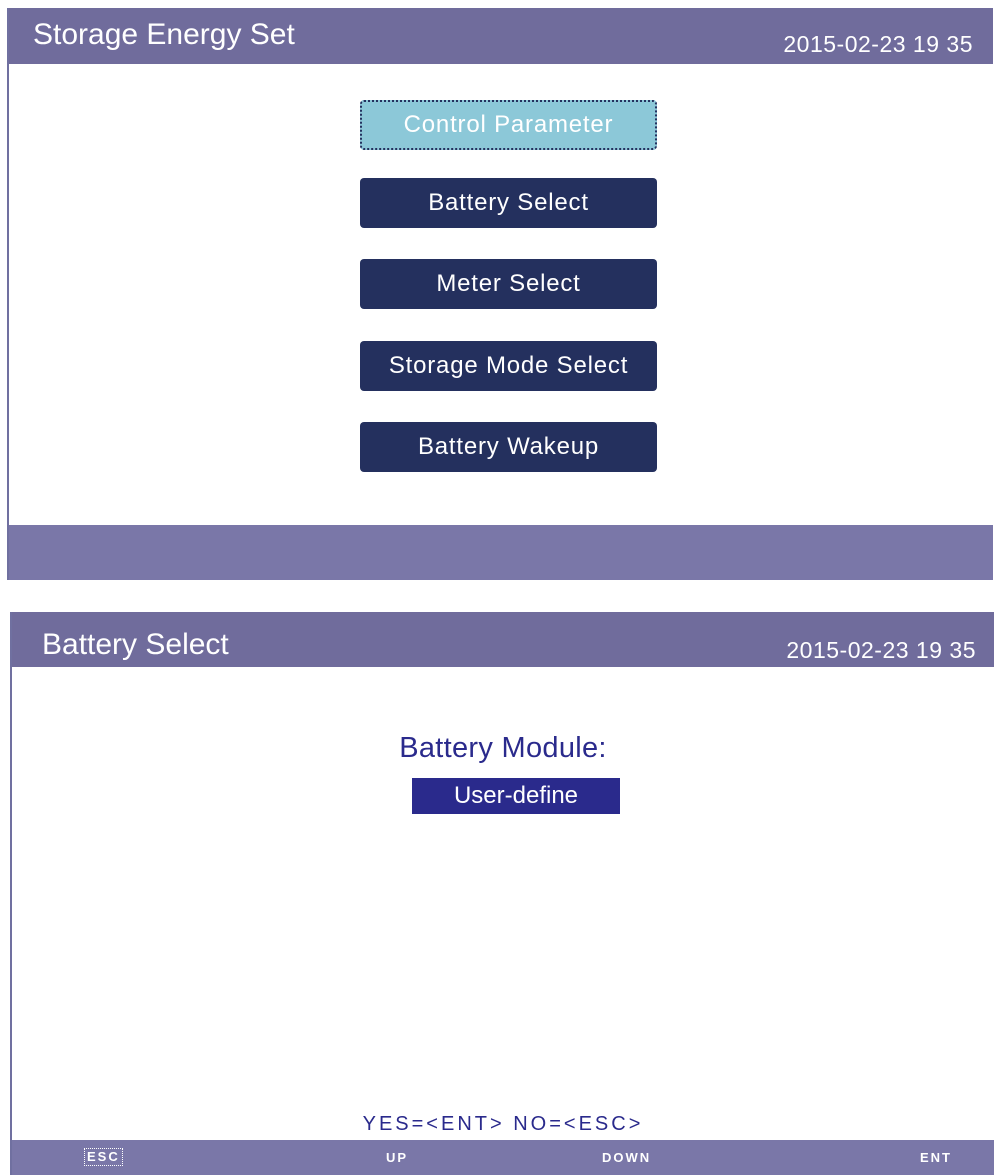 Image resolution: width=994 pixels, height=1175 pixels. What do you see at coordinates (503, 639) in the screenshot?
I see `title-bar: Battery Select 2015-02-23 19 35` at bounding box center [503, 639].